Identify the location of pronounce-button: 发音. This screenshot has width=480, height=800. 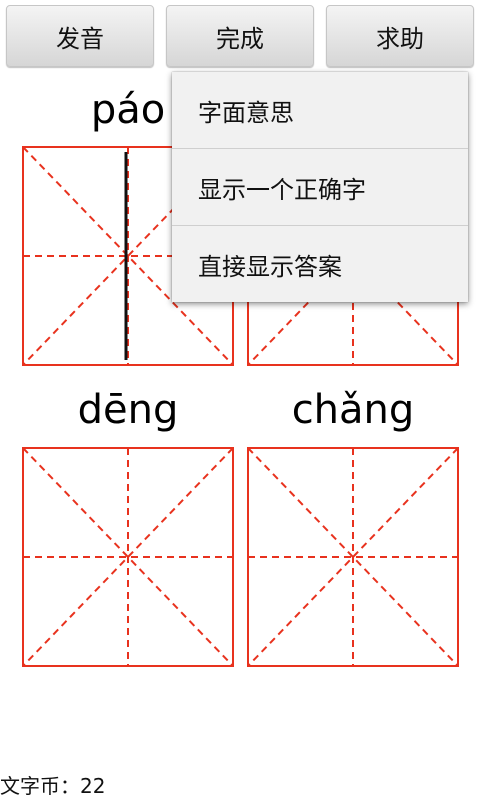
(80, 36).